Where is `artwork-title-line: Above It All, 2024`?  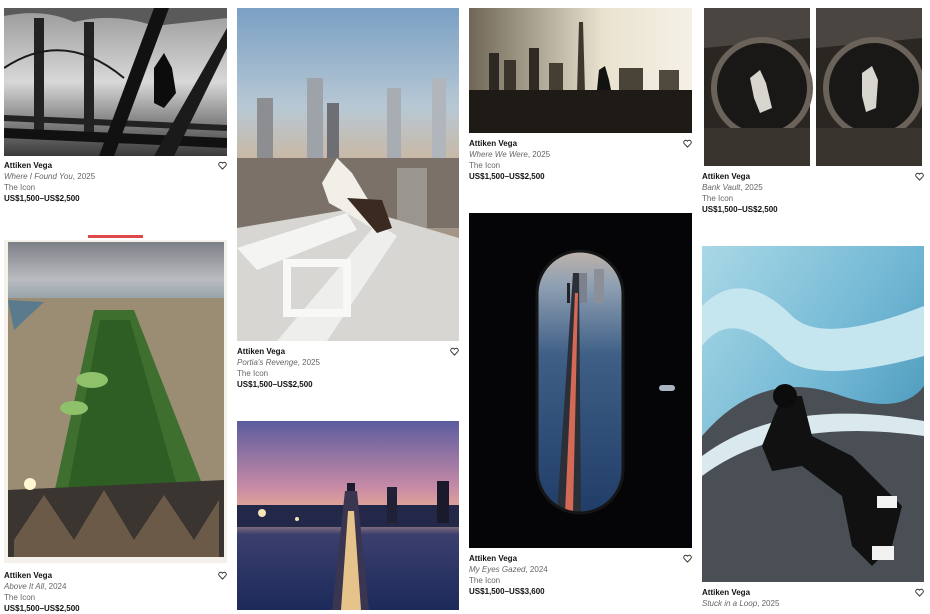 artwork-title-line: Above It All, 2024 is located at coordinates (113, 586).